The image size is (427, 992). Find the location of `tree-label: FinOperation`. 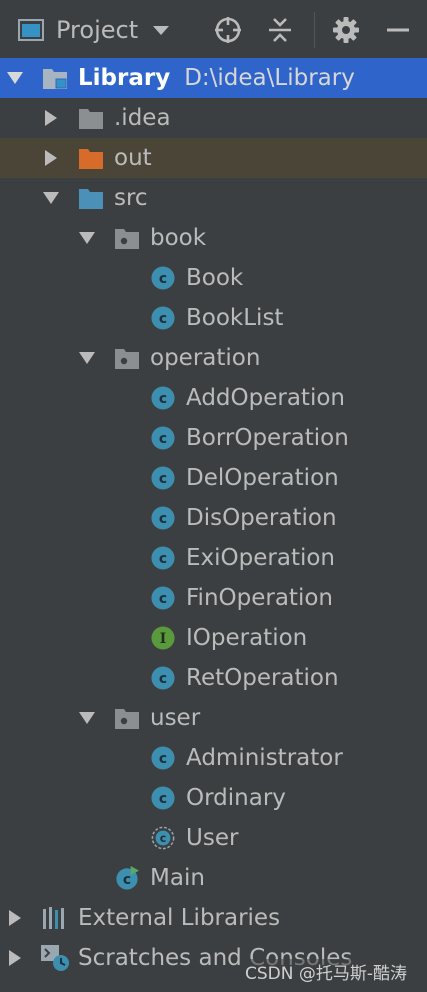

tree-label: FinOperation is located at coordinates (259, 598).